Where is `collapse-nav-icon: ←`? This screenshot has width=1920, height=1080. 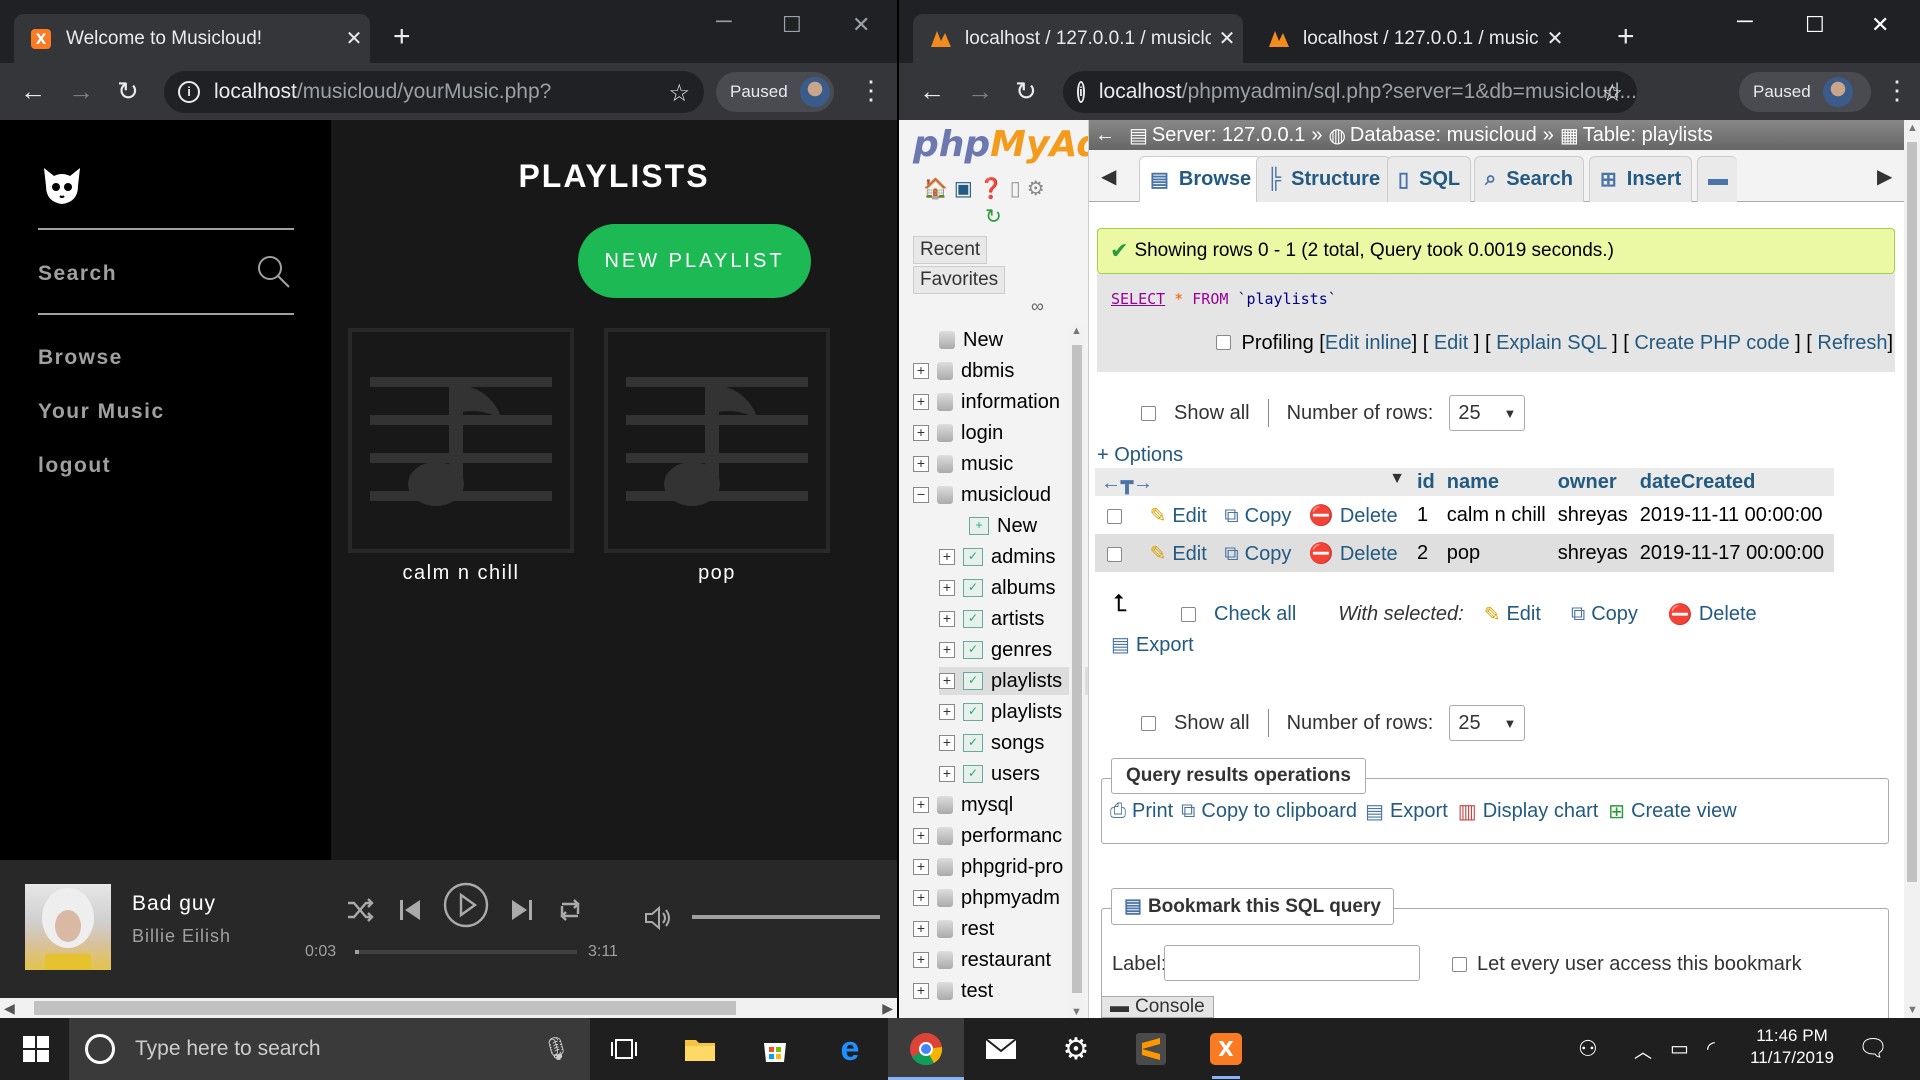
collapse-nav-icon: ← is located at coordinates (1105, 135).